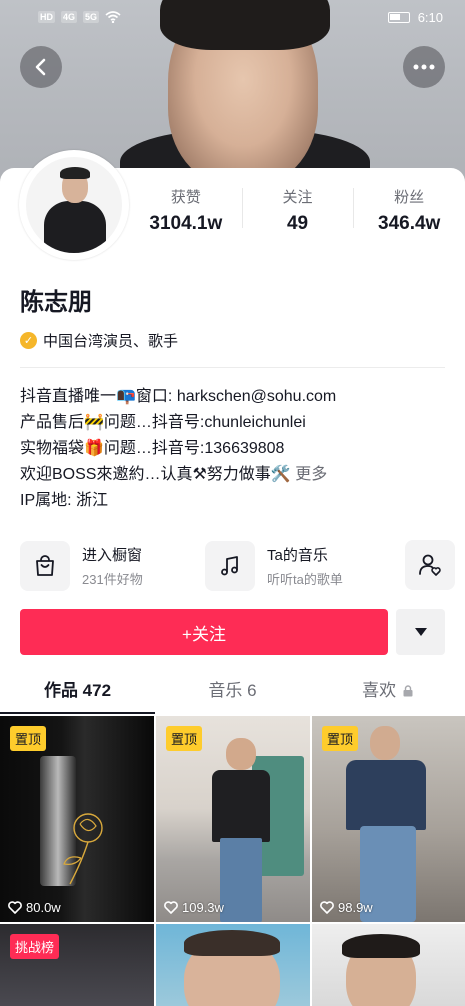  I want to click on shop-window-subtitle: 231件好物, so click(112, 579).